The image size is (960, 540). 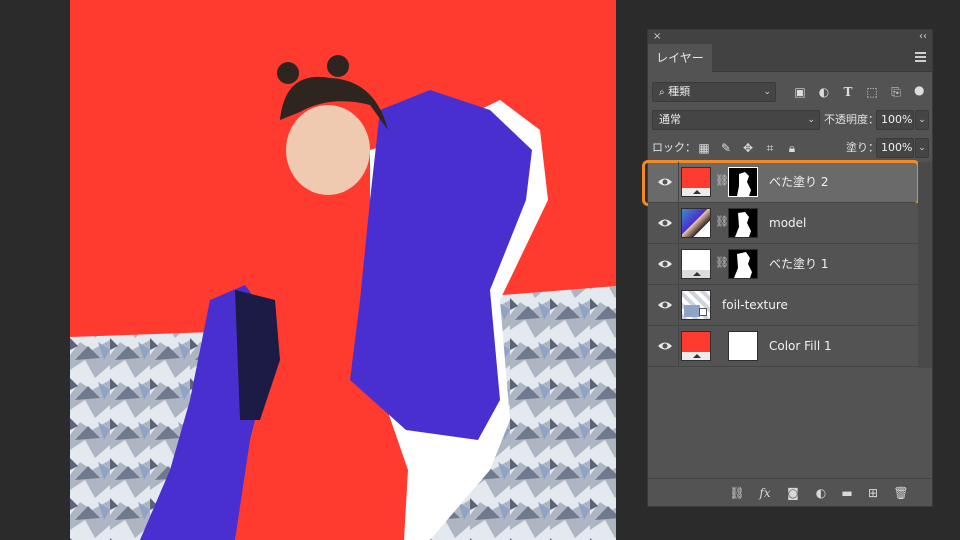 What do you see at coordinates (674, 147) in the screenshot?
I see `lock-label: ロック：` at bounding box center [674, 147].